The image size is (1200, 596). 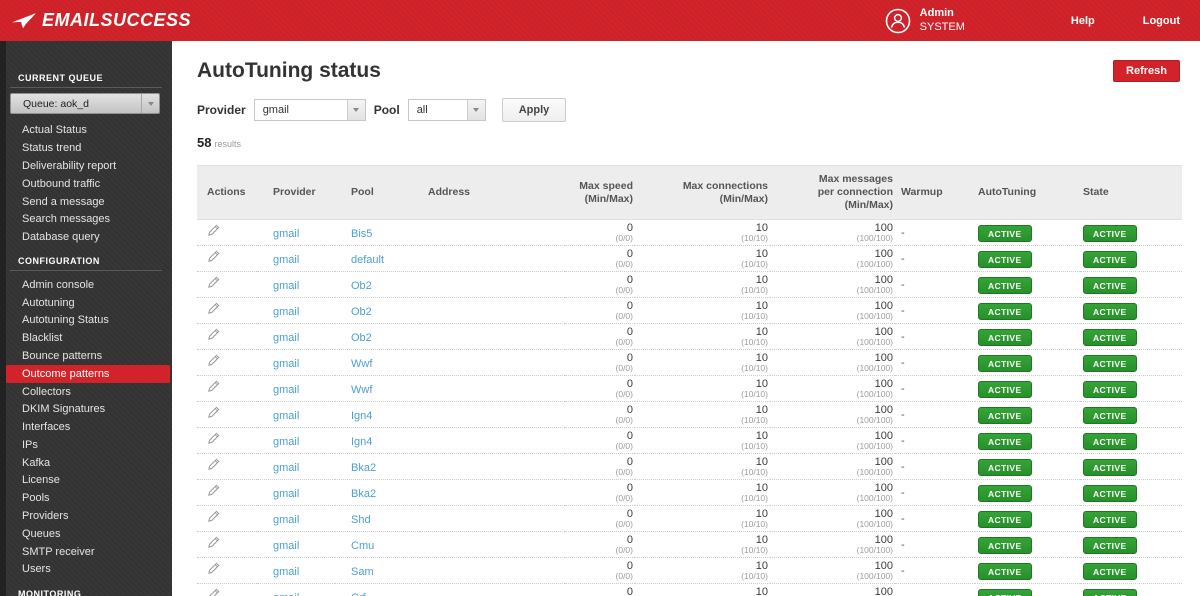 I want to click on sidebar-item-ips: IPs, so click(x=86, y=446).